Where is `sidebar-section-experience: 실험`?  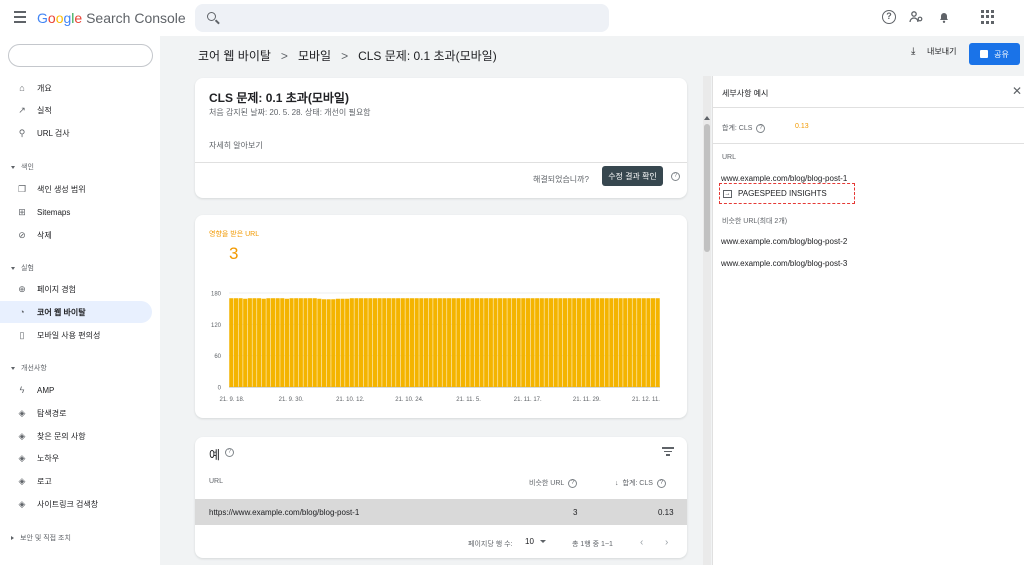
sidebar-section-experience: 실험 is located at coordinates (22, 268).